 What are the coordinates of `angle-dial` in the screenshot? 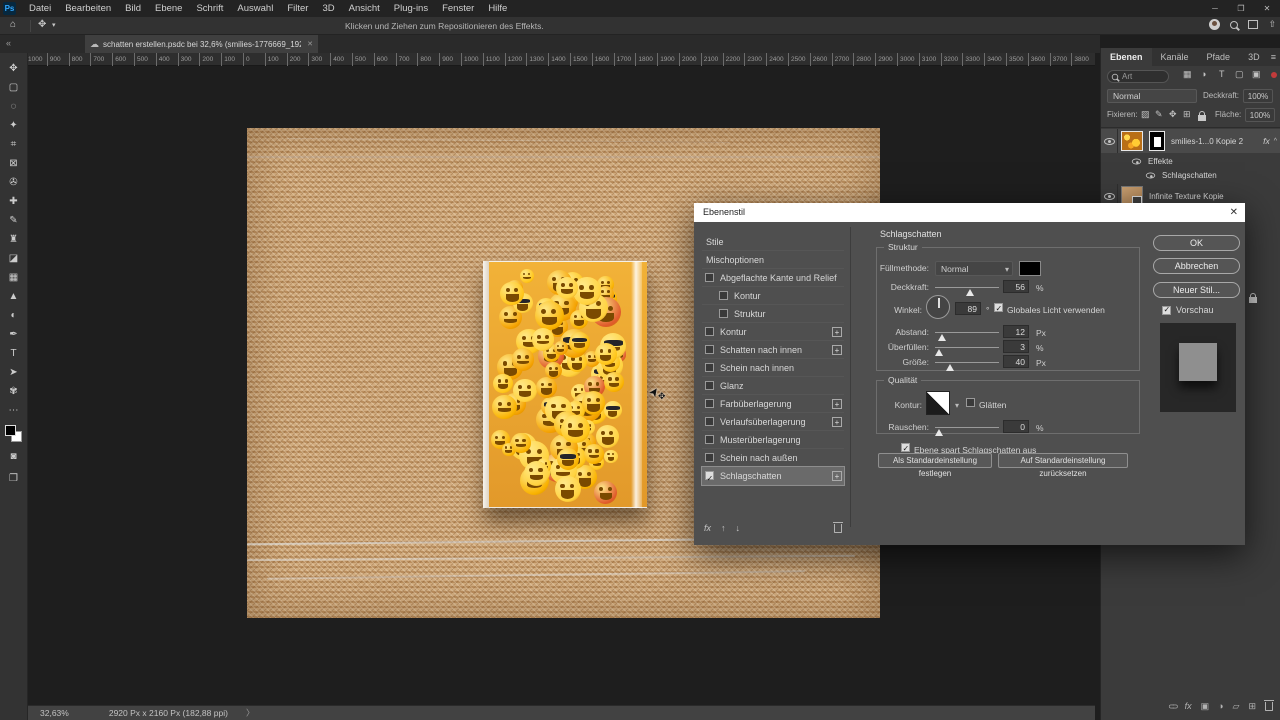 It's located at (938, 307).